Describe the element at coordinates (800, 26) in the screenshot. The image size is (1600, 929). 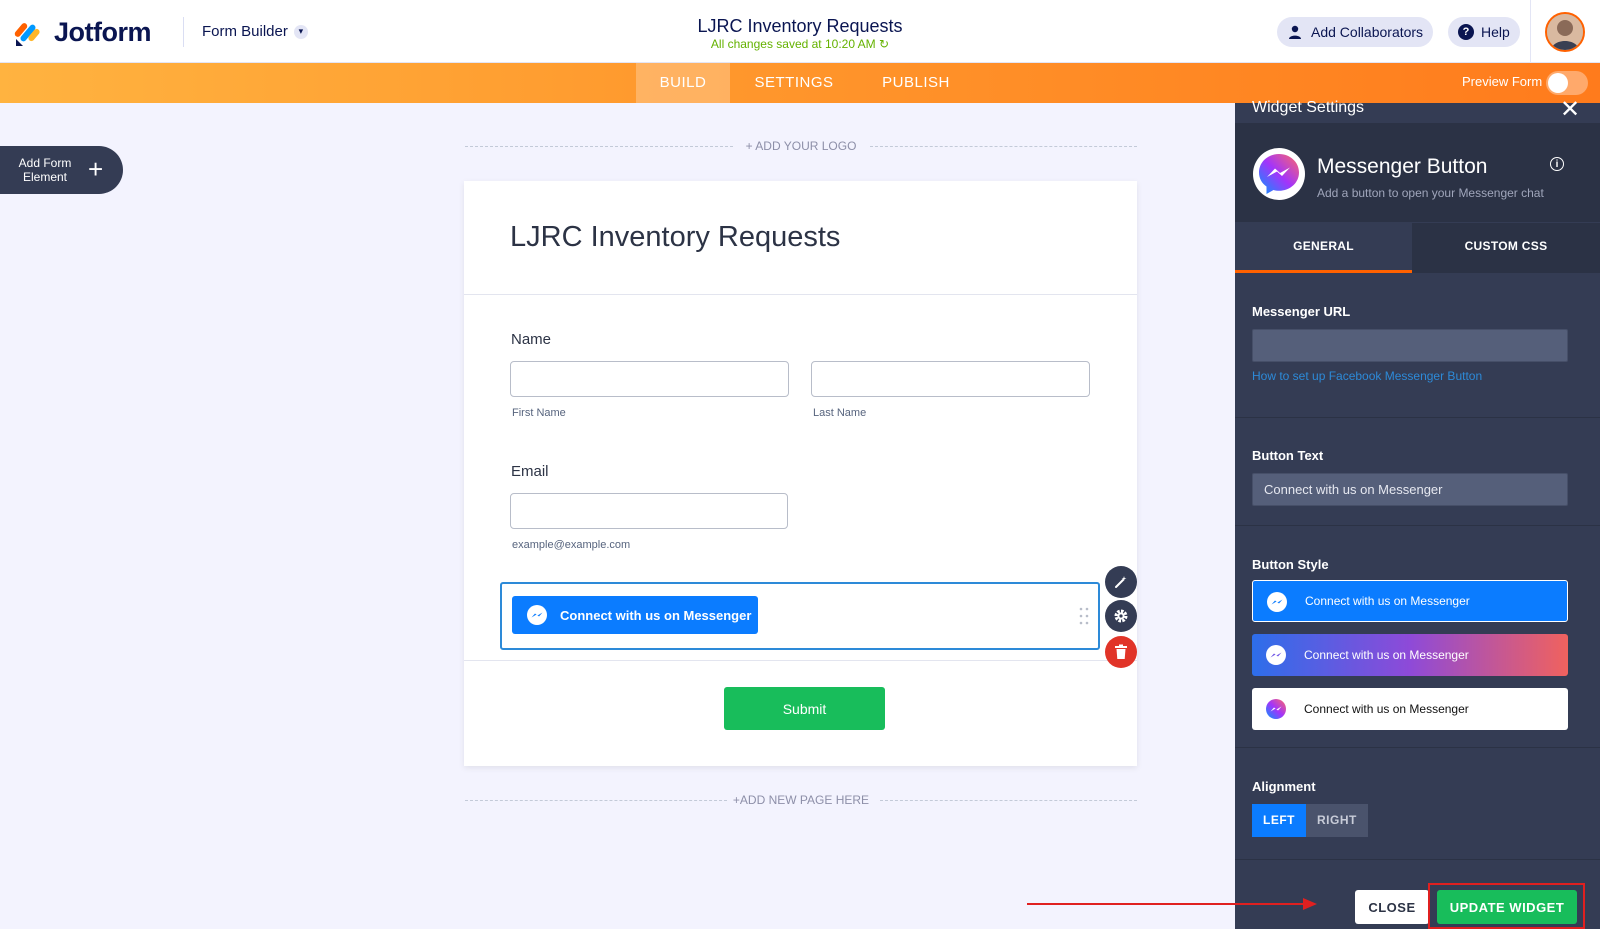
I see `form-title: LJRC Inventory Requests` at that location.